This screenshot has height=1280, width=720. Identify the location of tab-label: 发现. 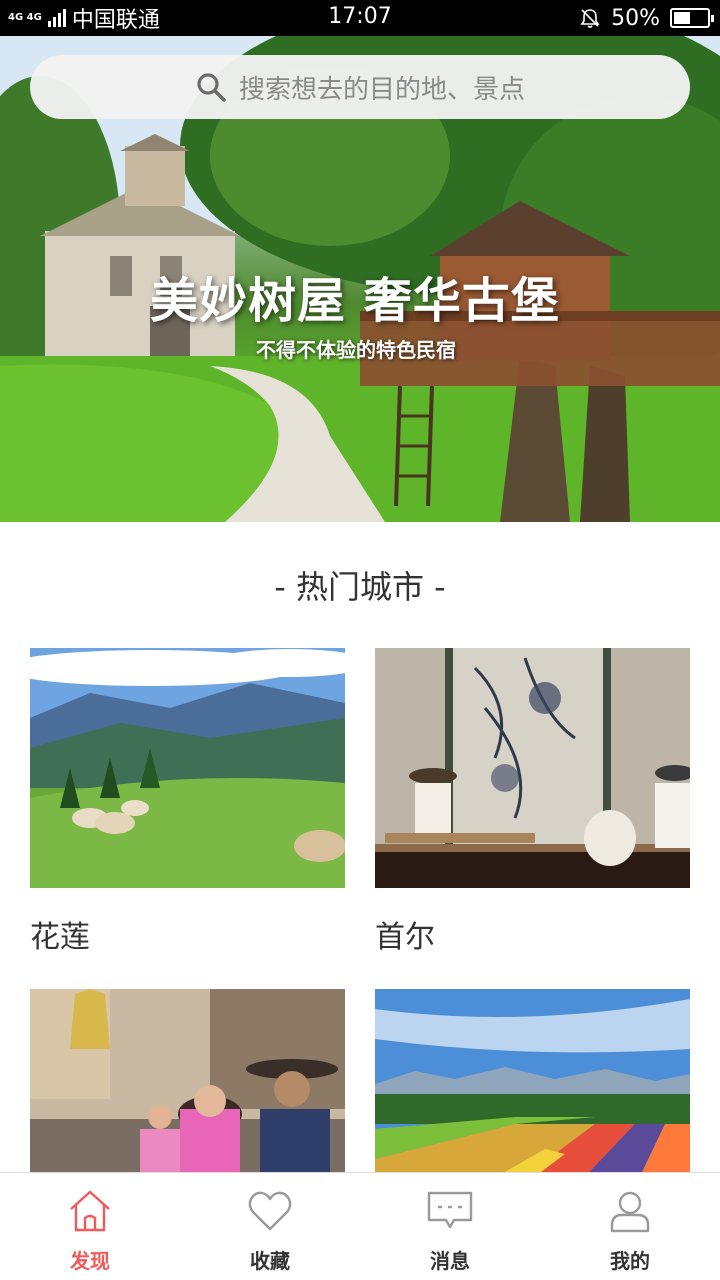
(90, 1261).